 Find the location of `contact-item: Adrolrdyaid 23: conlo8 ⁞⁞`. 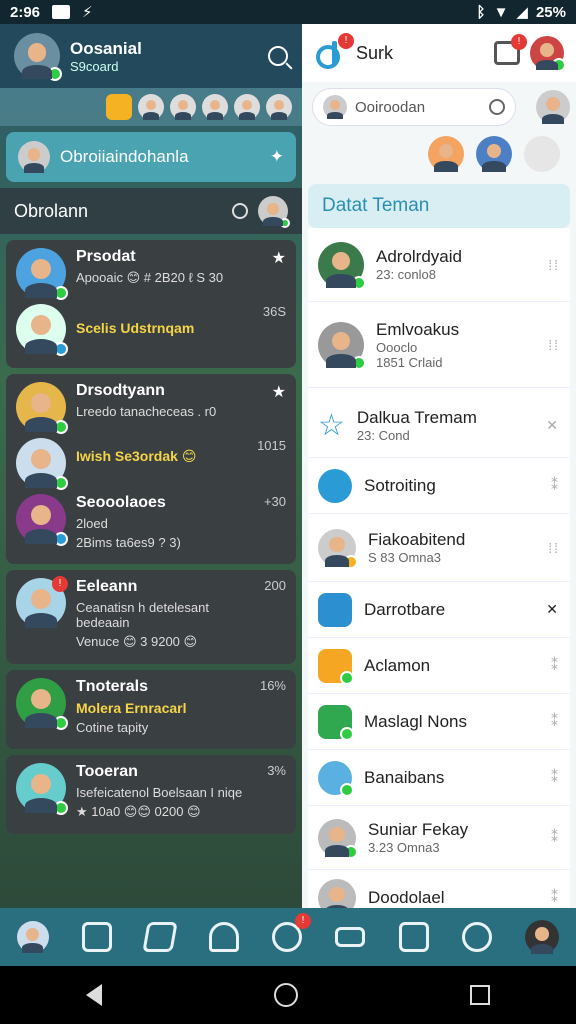

contact-item: Adrolrdyaid 23: conlo8 ⁞⁞ is located at coordinates (439, 265).